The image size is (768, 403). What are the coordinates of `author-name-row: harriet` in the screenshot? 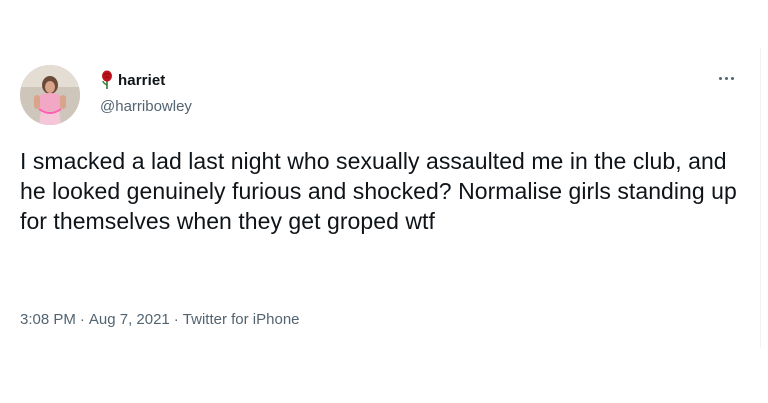 It's located at (132, 80).